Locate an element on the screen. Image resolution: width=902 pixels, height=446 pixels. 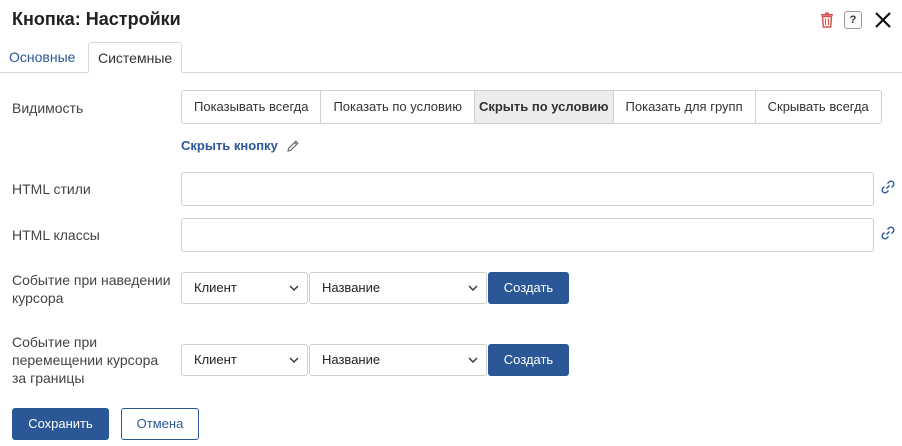
save-button: Сохранить is located at coordinates (60, 424).